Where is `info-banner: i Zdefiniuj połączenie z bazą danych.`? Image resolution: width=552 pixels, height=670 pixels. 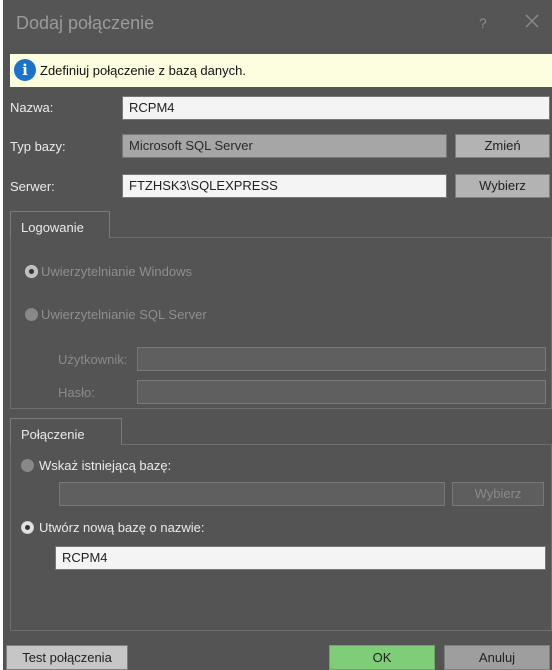 info-banner: i Zdefiniuj połączenie z bazą danych. is located at coordinates (281, 70).